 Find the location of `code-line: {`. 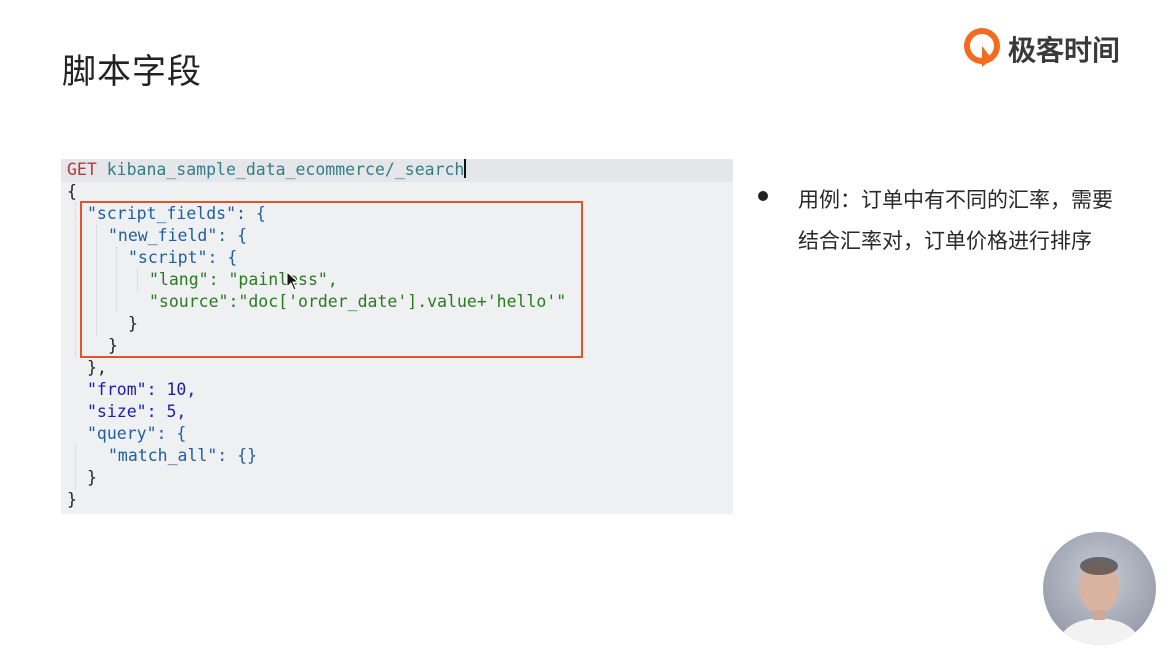

code-line: { is located at coordinates (72, 191).